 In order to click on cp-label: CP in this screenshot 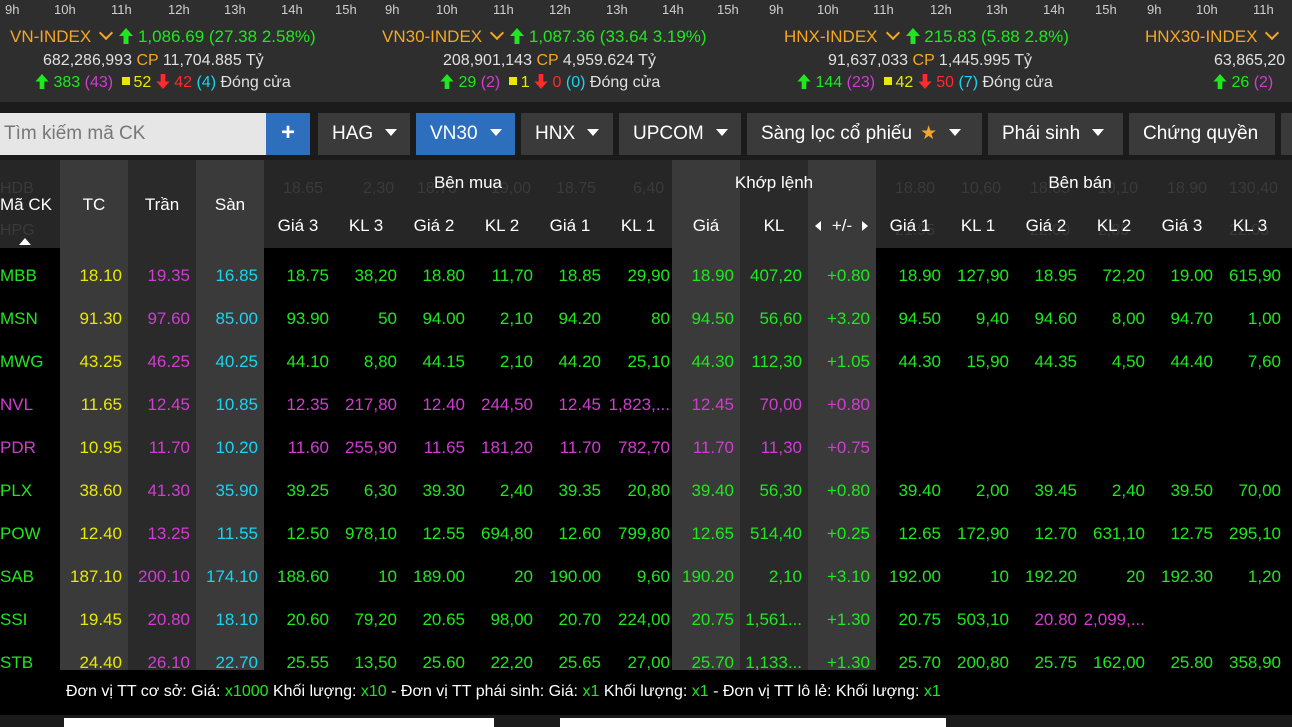, I will do `click(547, 60)`.